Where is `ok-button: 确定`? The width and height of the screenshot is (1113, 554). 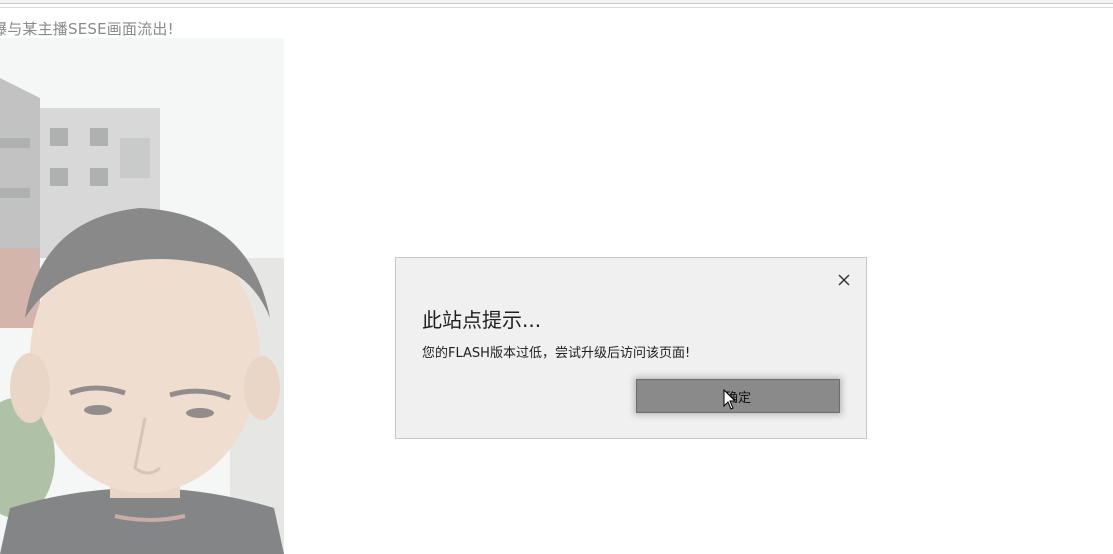 ok-button: 确定 is located at coordinates (738, 396).